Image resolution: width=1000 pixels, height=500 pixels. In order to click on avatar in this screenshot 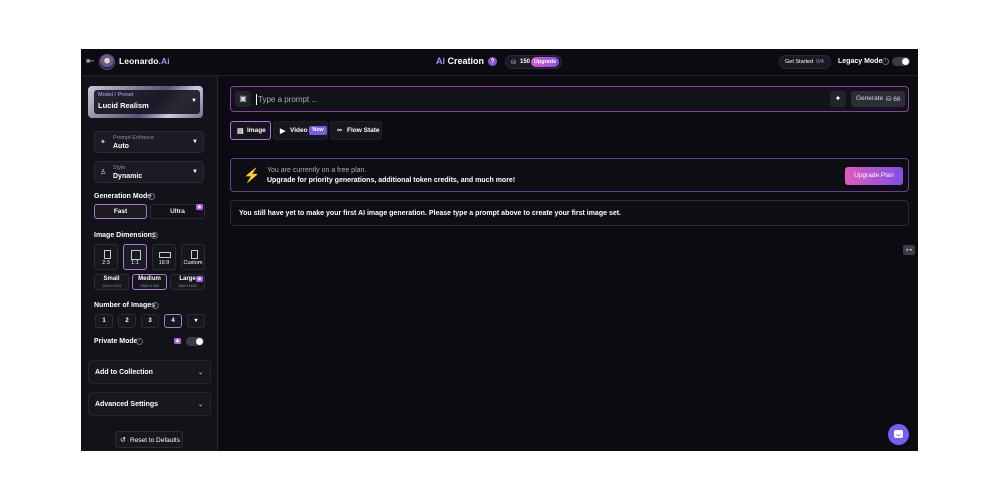, I will do `click(107, 62)`.